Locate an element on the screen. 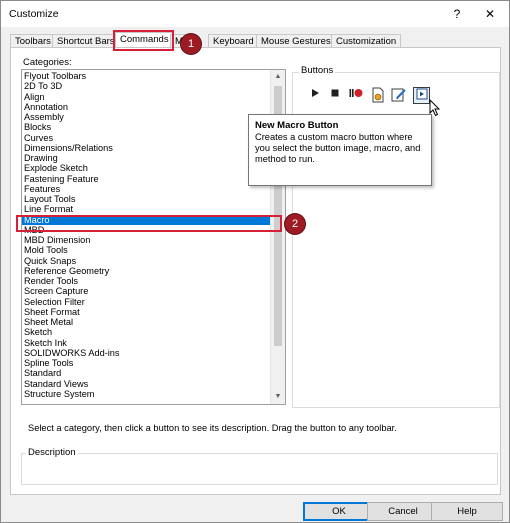 The height and width of the screenshot is (523, 510). category-item: Quick Snaps is located at coordinates (146, 261).